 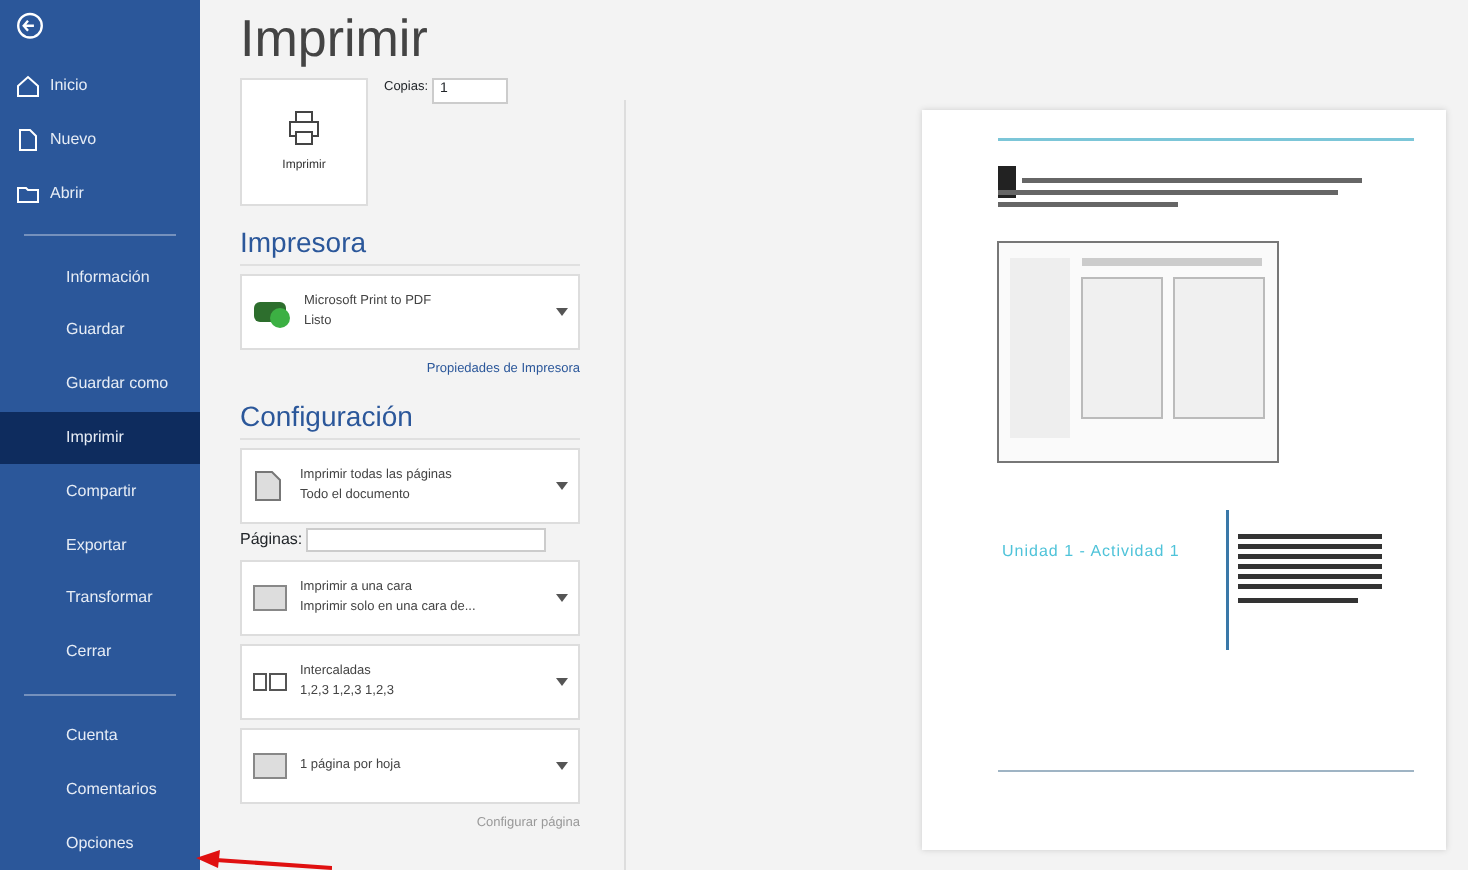 What do you see at coordinates (1091, 552) in the screenshot?
I see `unit-title: Unidad 1 - Actividad 1` at bounding box center [1091, 552].